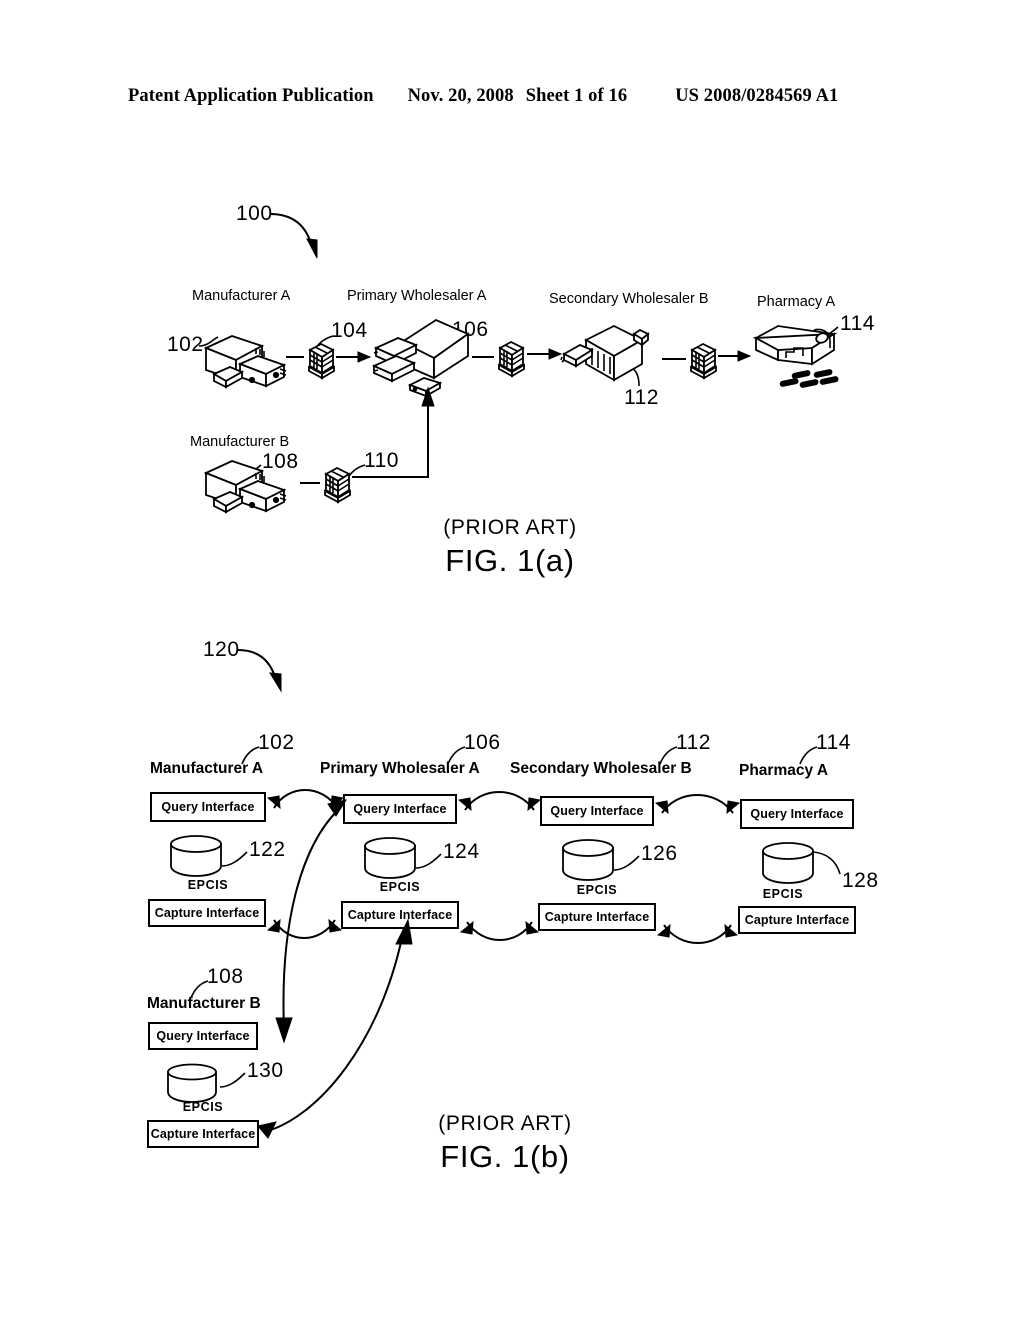  What do you see at coordinates (204, 1003) in the screenshot?
I see `fig1b-column-label-manufacturer-b: Manufacturer B` at bounding box center [204, 1003].